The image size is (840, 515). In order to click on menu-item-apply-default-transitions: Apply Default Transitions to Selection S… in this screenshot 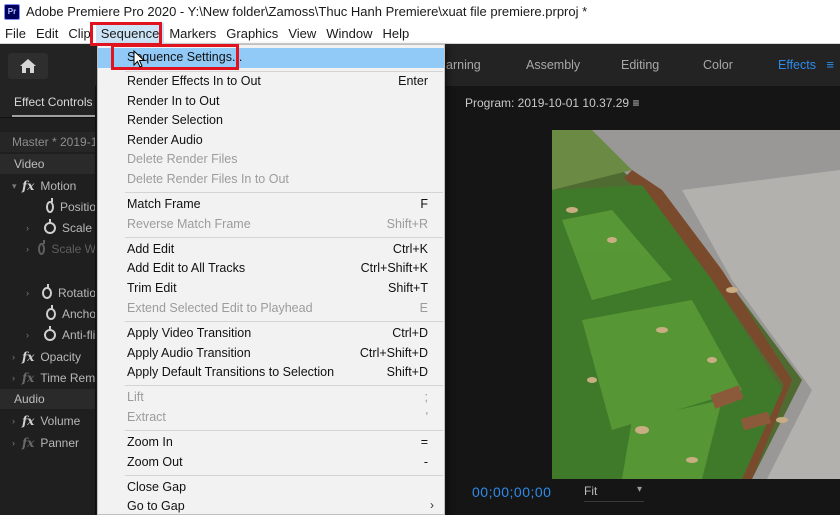, I will do `click(271, 373)`.